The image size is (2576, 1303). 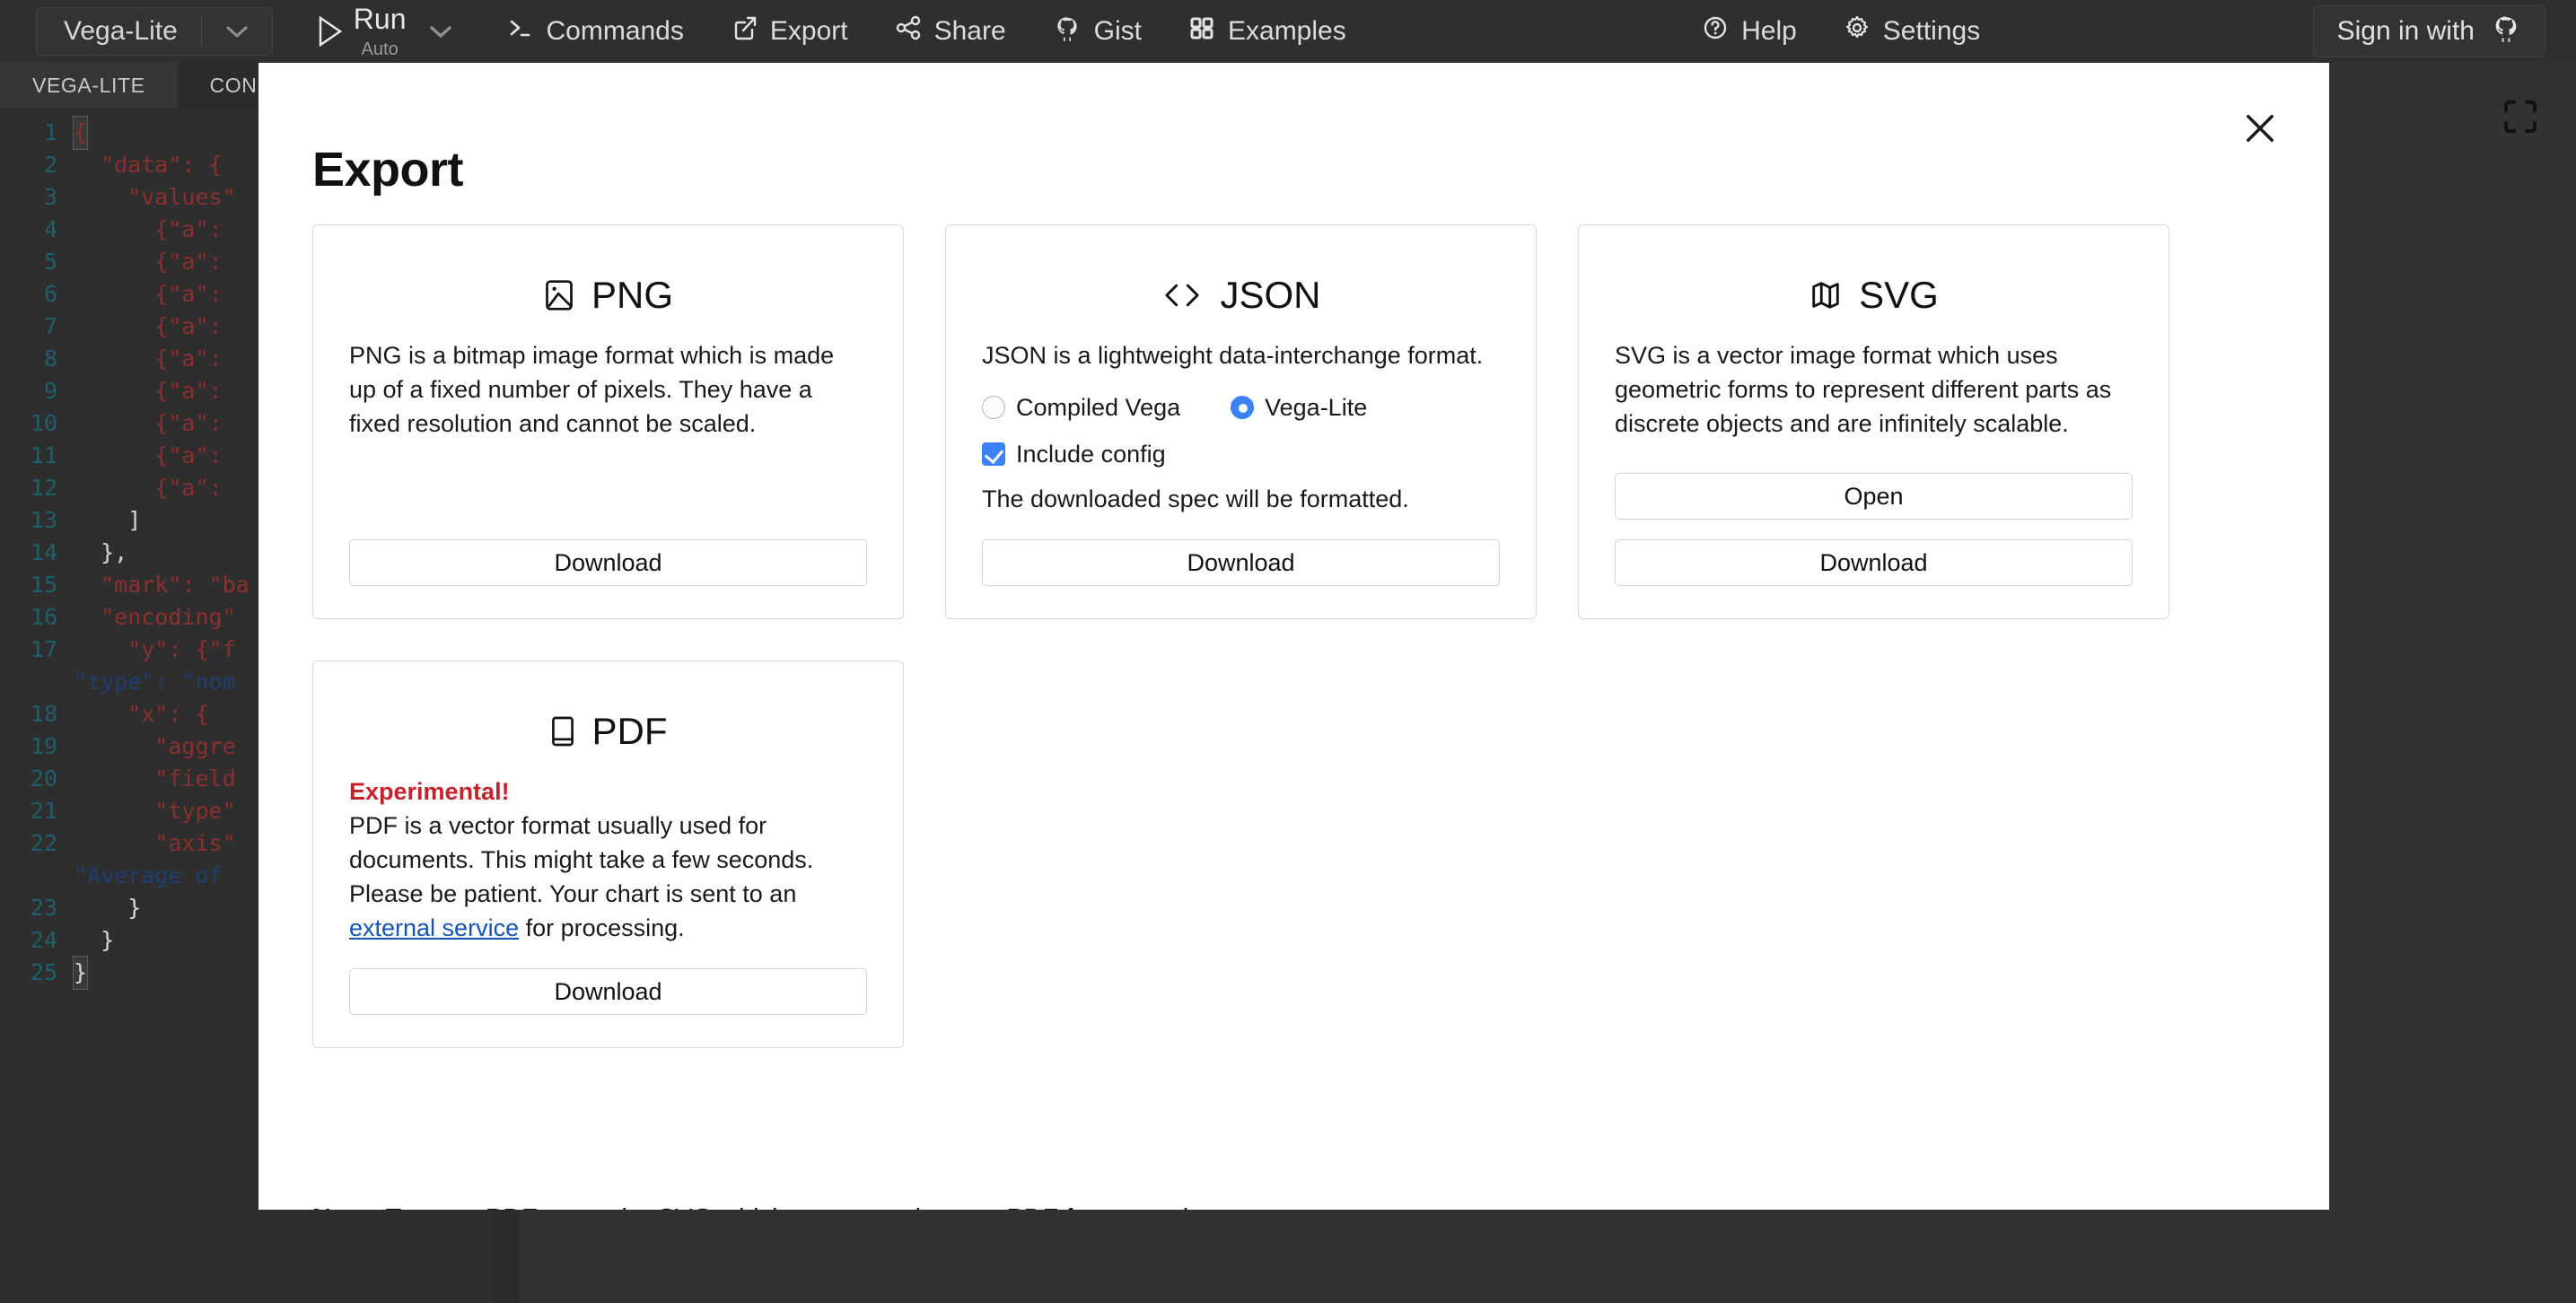 I want to click on pdf-desc-after-link: for processing., so click(x=602, y=927).